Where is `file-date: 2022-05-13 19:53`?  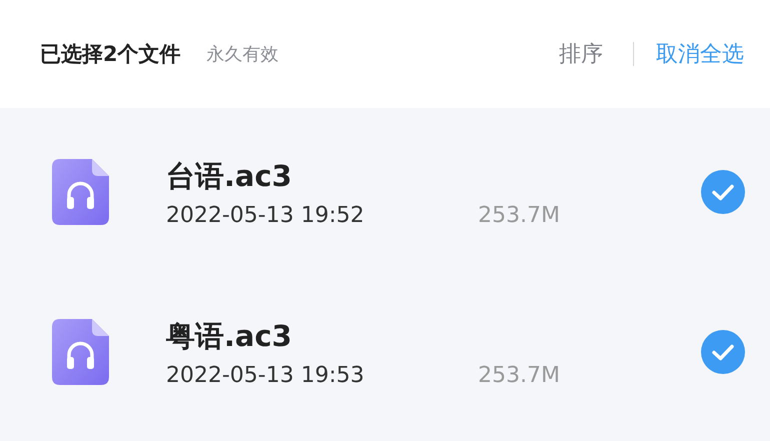 file-date: 2022-05-13 19:53 is located at coordinates (266, 375).